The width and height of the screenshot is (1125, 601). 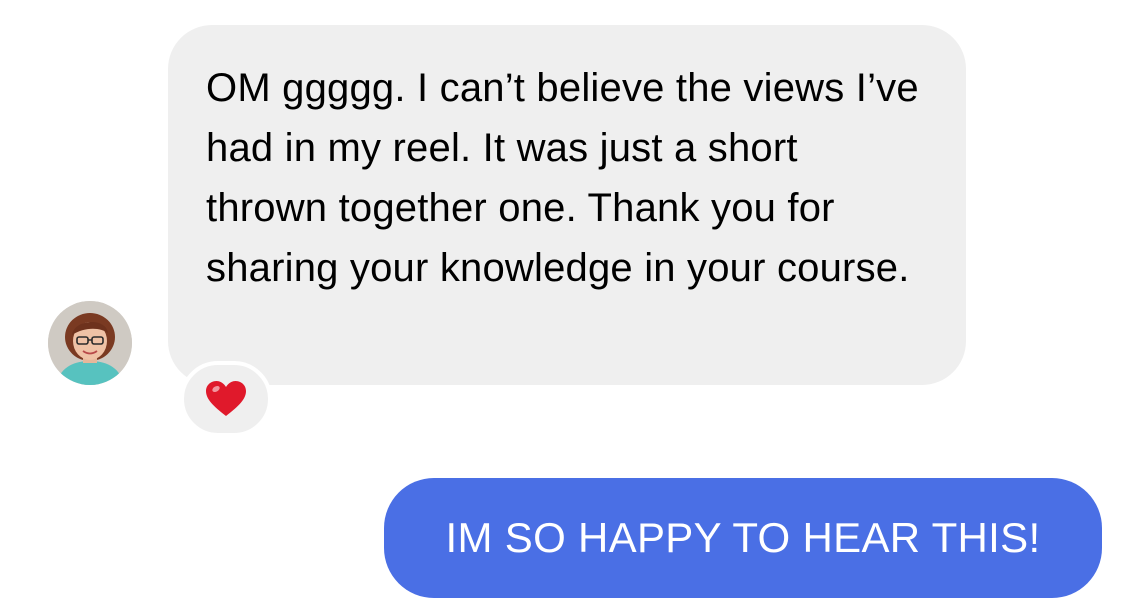 I want to click on reaction-badge, so click(x=226, y=399).